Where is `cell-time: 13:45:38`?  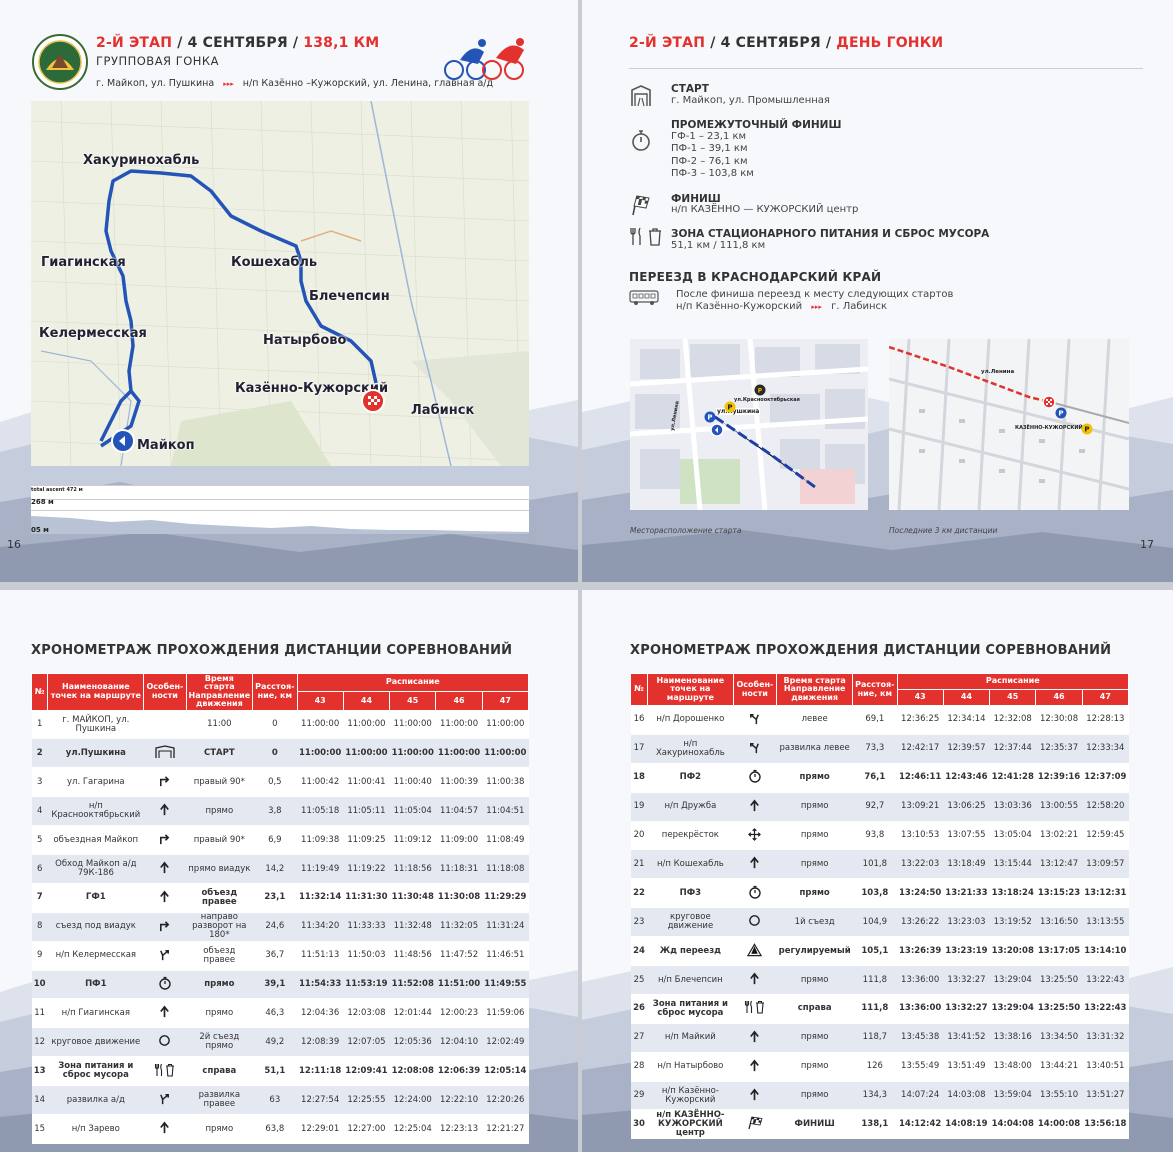 cell-time: 13:45:38 is located at coordinates (920, 1038).